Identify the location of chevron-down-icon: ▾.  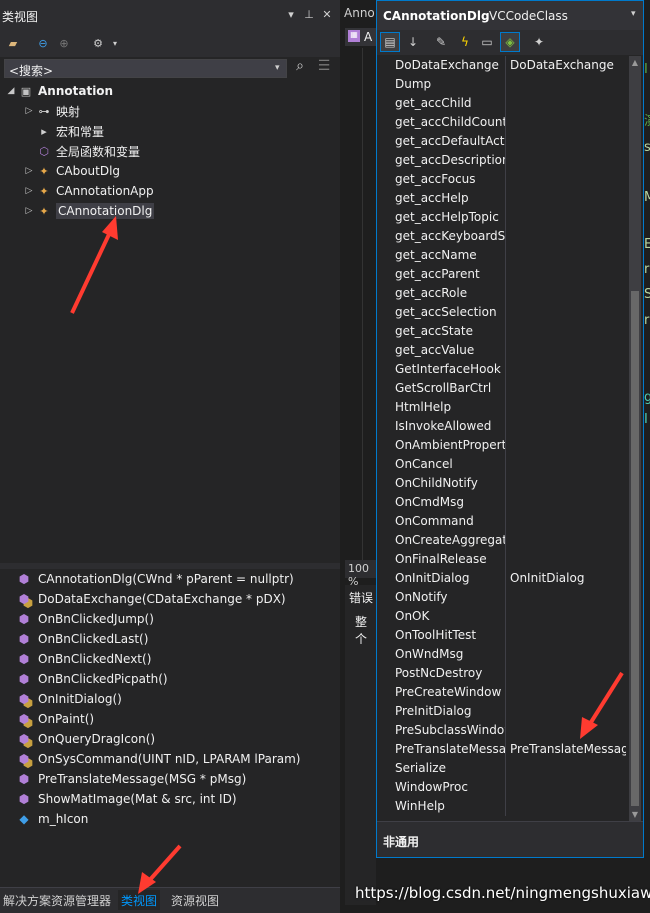
(633, 14).